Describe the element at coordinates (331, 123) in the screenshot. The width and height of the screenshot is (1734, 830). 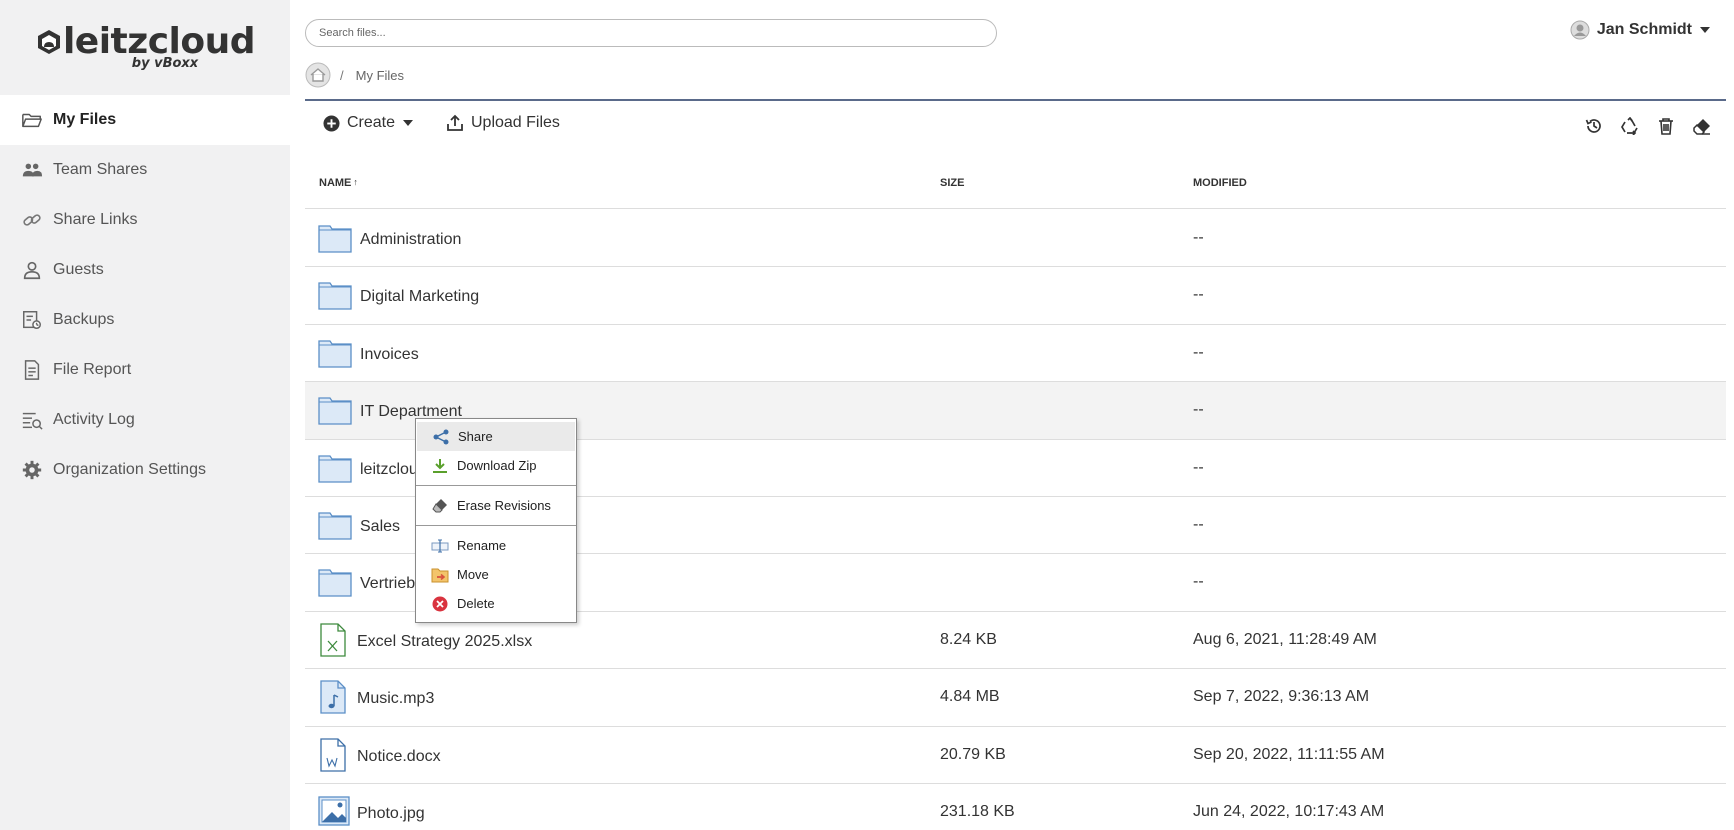
I see `plus-circle-icon` at that location.